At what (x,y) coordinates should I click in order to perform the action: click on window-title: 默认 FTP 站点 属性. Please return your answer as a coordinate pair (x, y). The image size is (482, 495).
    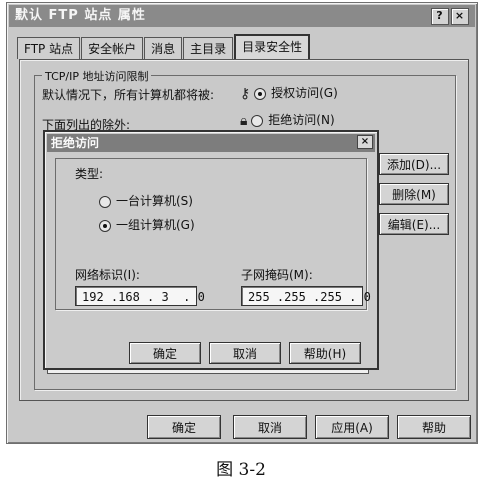
    Looking at the image, I should click on (80, 15).